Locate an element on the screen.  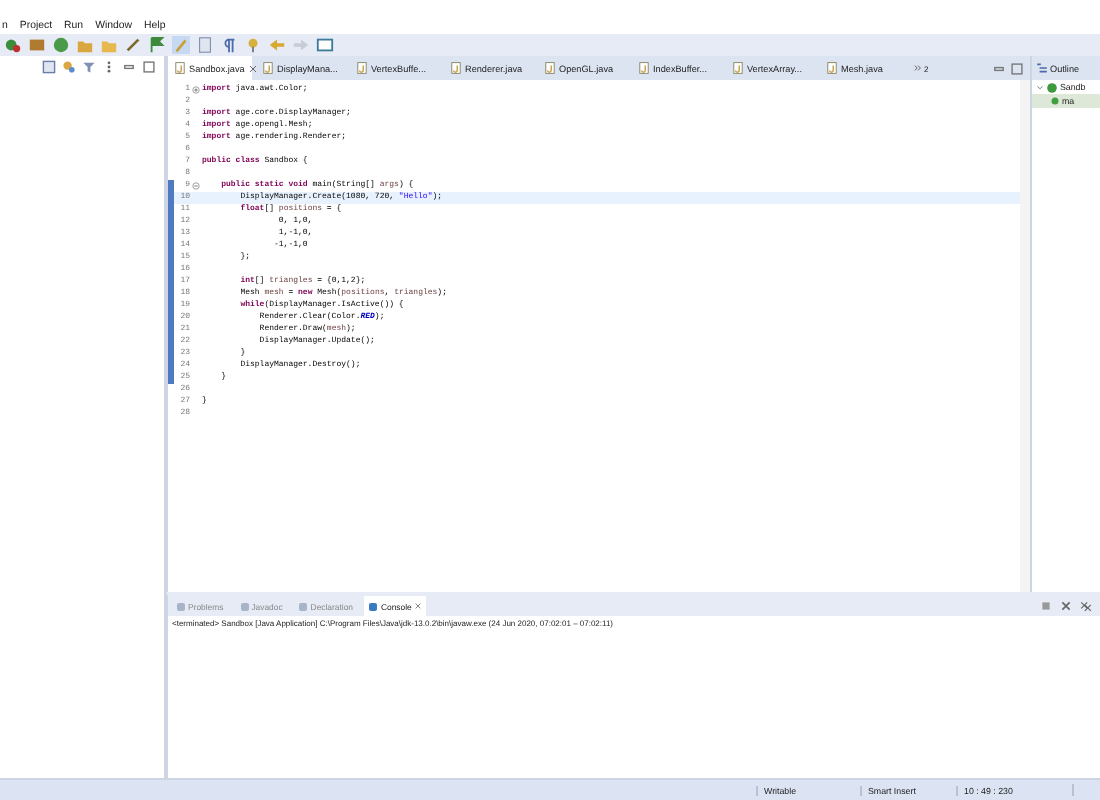
collapse-fold-icon is located at coordinates (196, 186).